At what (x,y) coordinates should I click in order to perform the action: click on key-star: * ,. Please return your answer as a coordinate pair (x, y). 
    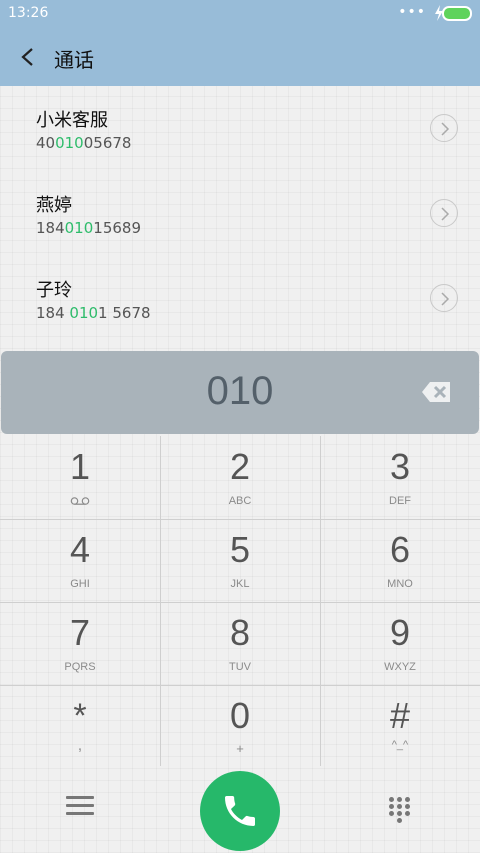
    Looking at the image, I should click on (80, 726).